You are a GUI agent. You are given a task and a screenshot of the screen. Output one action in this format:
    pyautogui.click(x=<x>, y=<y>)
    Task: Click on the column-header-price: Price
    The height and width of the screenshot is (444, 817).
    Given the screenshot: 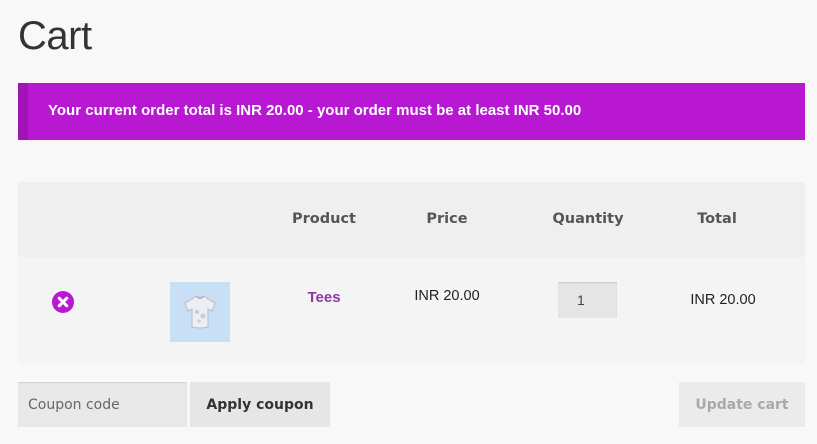 What is the action you would take?
    pyautogui.click(x=447, y=219)
    